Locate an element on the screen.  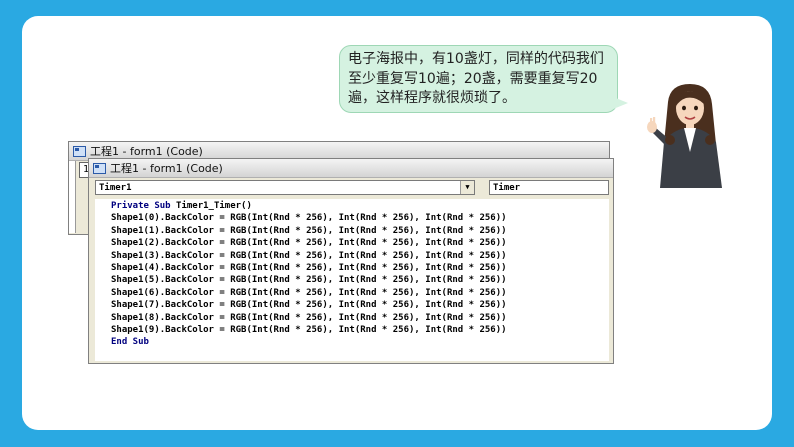
object-combo-value: Timer1 is located at coordinates (115, 188).